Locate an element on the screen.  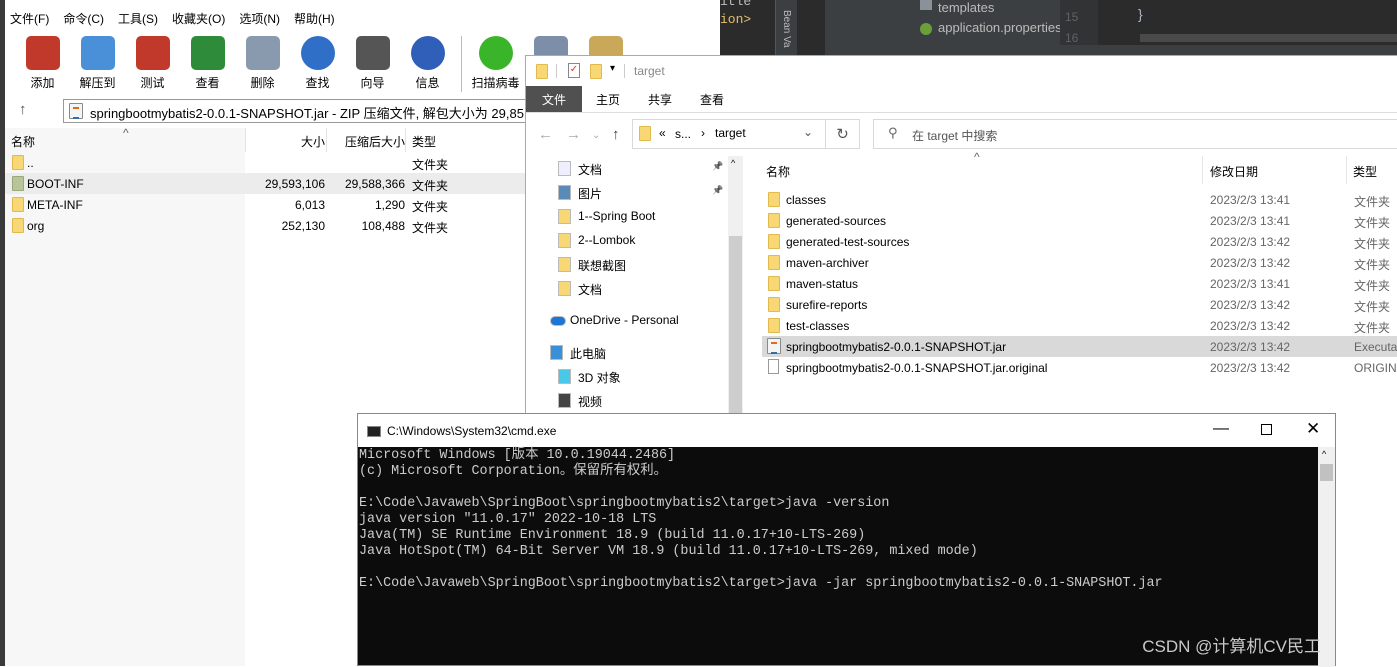
tree-item: templates is located at coordinates (966, 7).